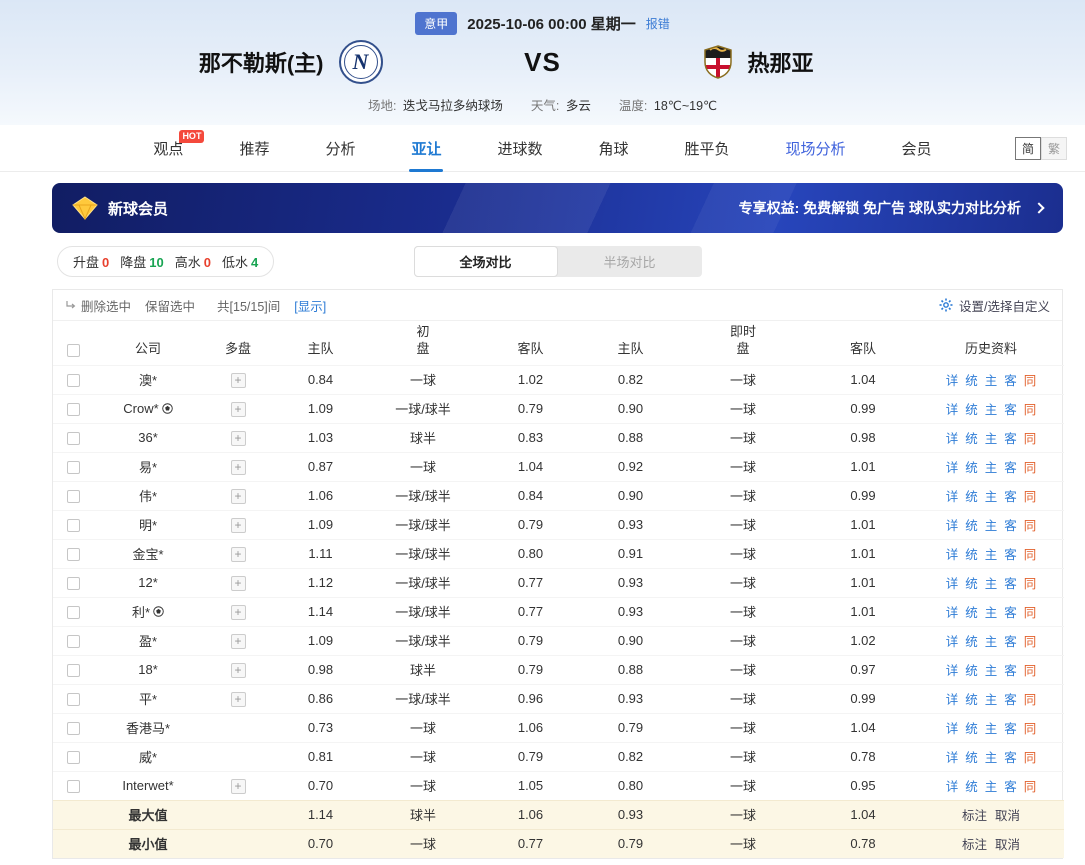  I want to click on select-all-checkbox, so click(73, 350).